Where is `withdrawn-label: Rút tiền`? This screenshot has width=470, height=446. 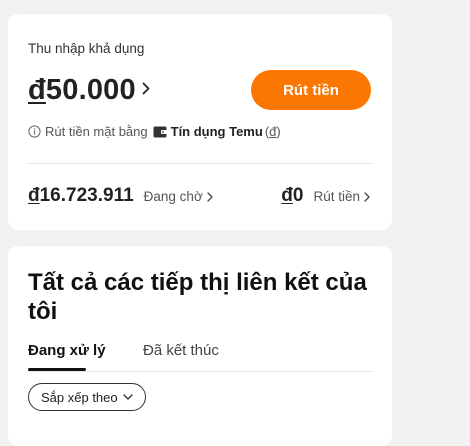
withdrawn-label: Rút tiền is located at coordinates (336, 196).